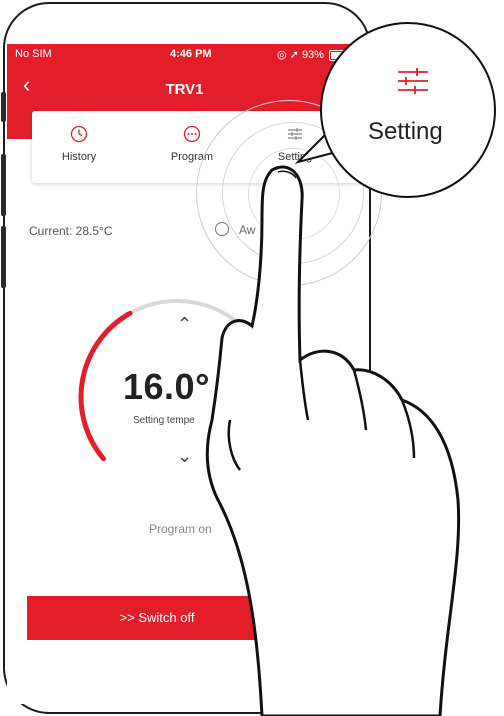 This screenshot has height=716, width=504. Describe the element at coordinates (166, 386) in the screenshot. I see `setting-temperature-value: 16.0°` at that location.